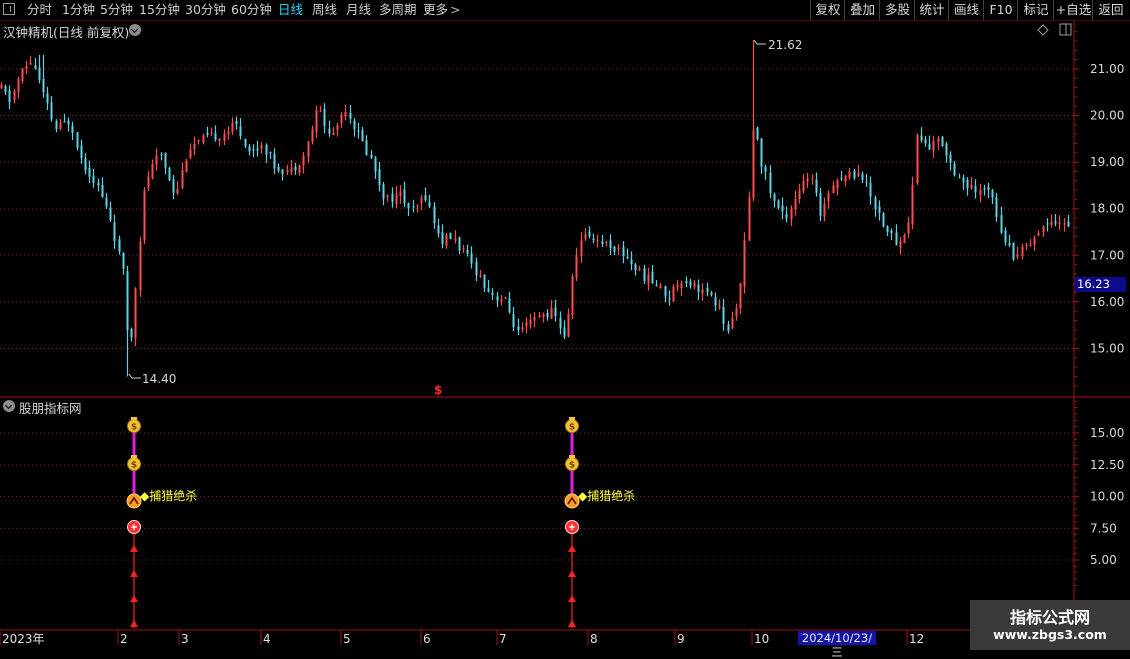 The height and width of the screenshot is (659, 1130). What do you see at coordinates (761, 639) in the screenshot?
I see `x-tick-label: 10` at bounding box center [761, 639].